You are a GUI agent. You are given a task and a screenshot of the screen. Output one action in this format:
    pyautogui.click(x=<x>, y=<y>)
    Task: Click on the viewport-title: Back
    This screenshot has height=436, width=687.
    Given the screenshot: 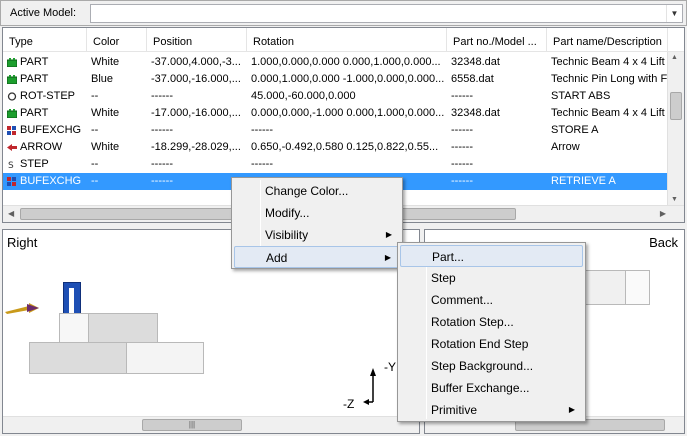 What is the action you would take?
    pyautogui.click(x=663, y=242)
    